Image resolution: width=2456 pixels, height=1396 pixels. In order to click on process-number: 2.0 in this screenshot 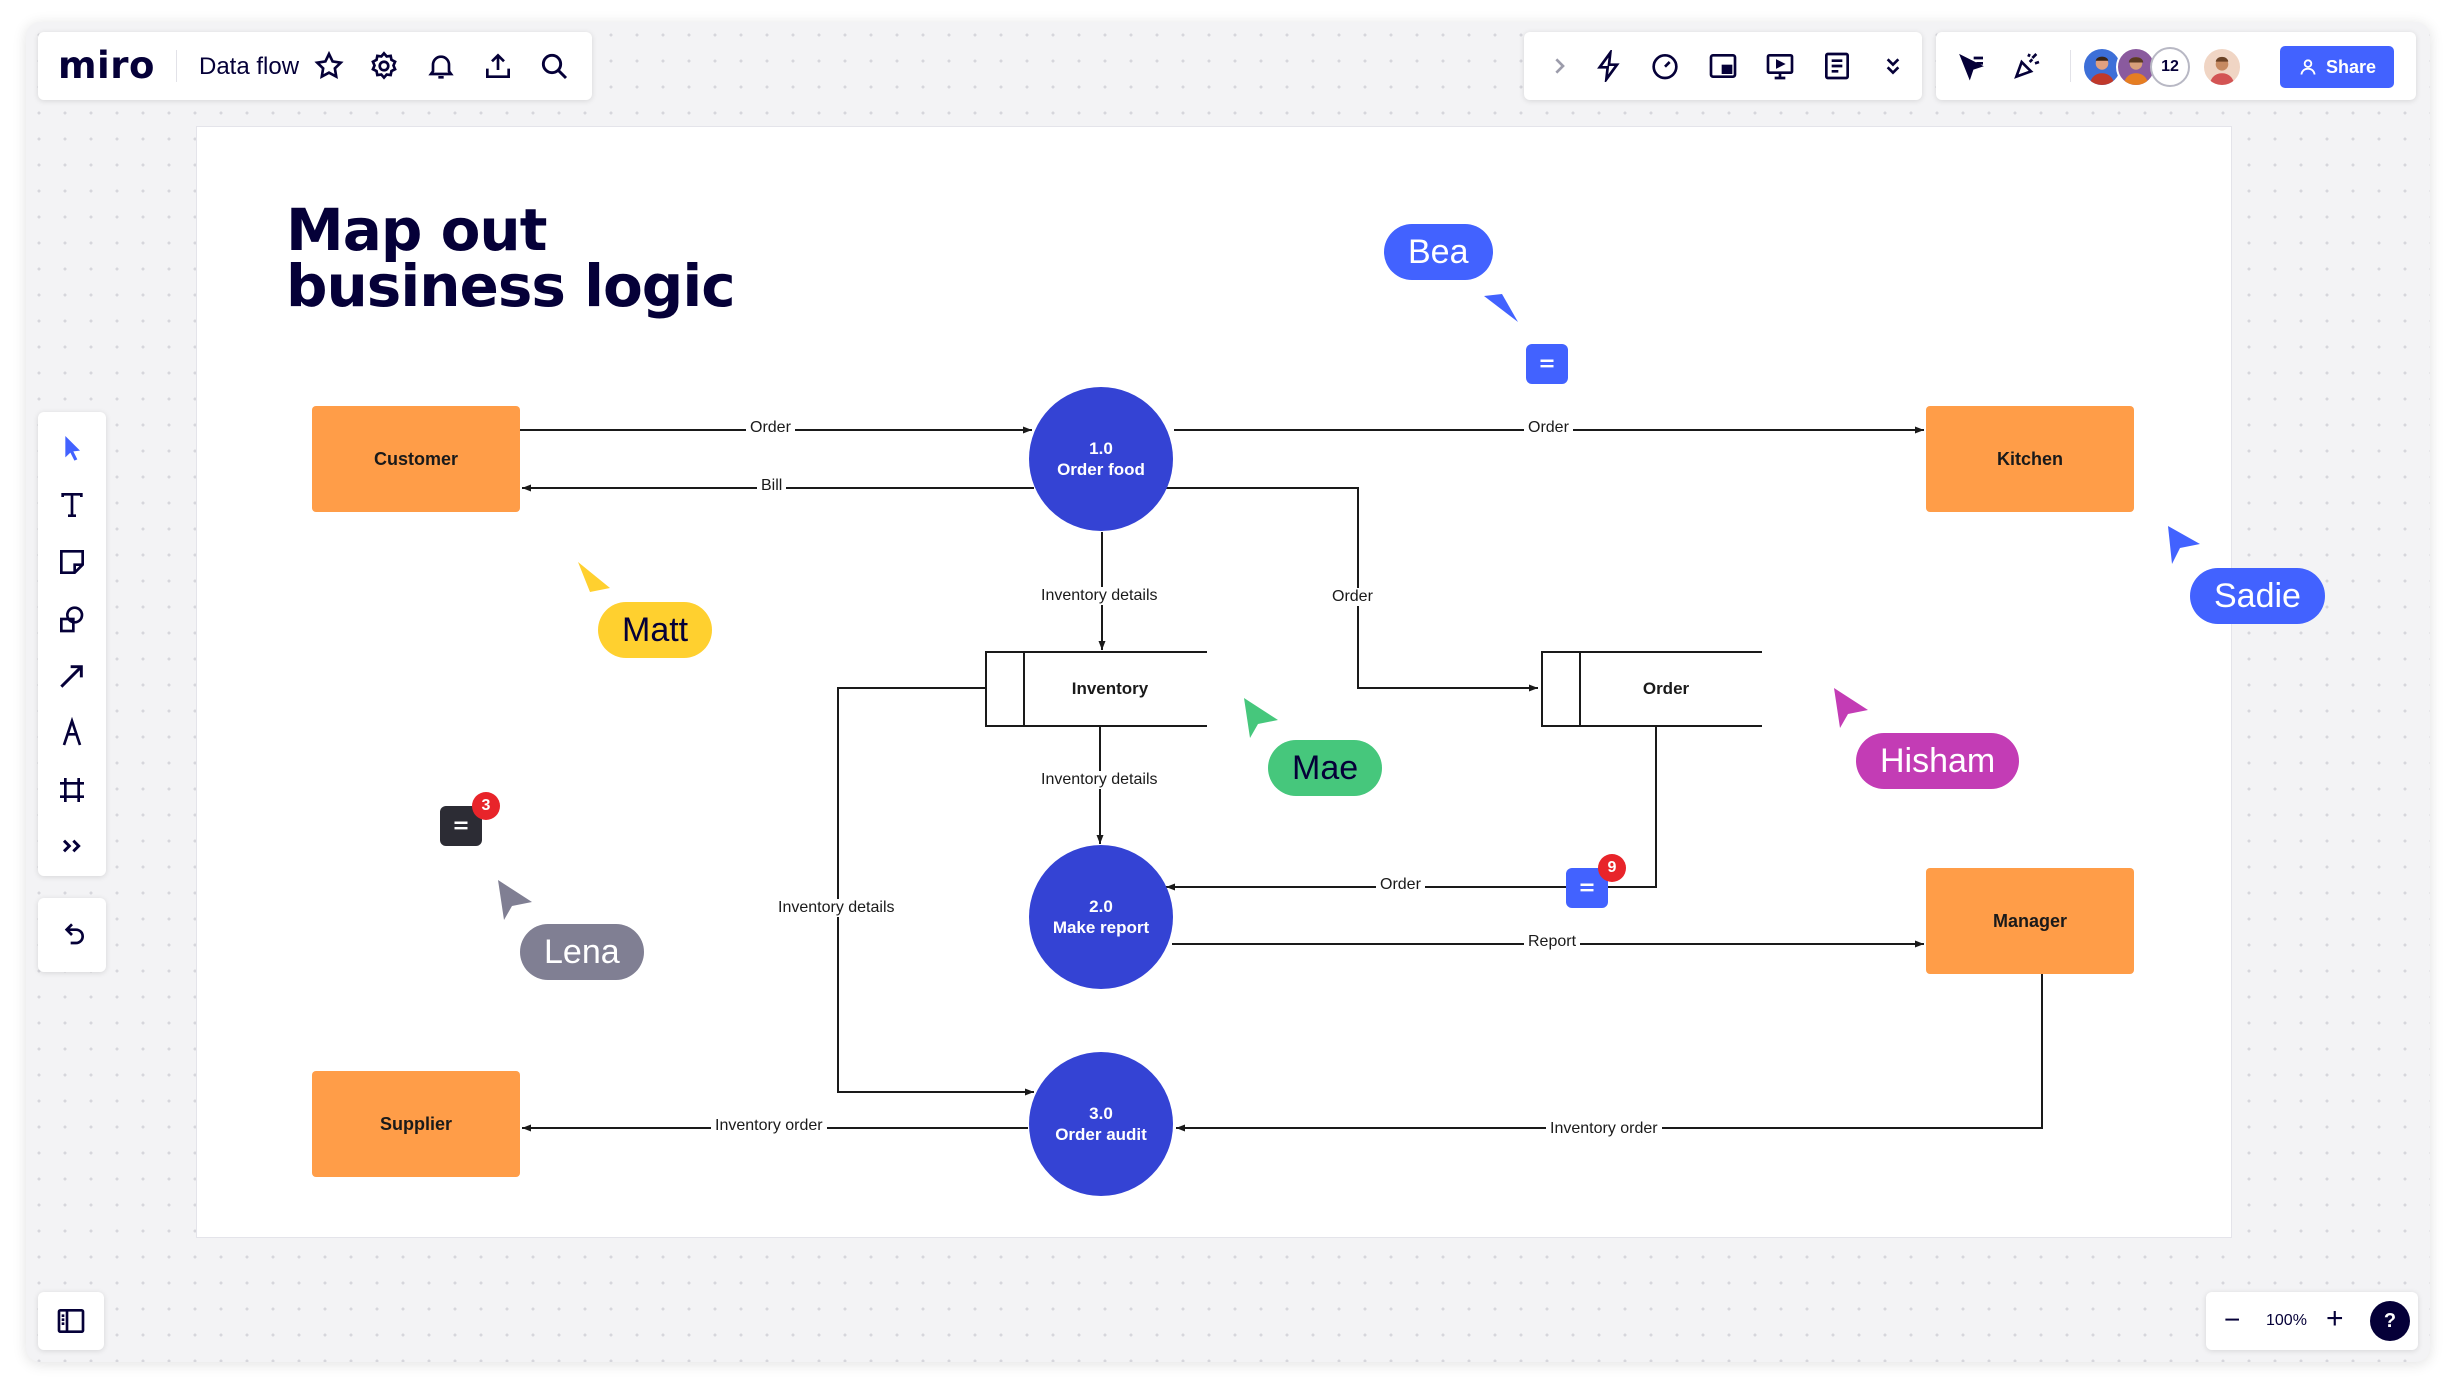, I will do `click(1101, 906)`.